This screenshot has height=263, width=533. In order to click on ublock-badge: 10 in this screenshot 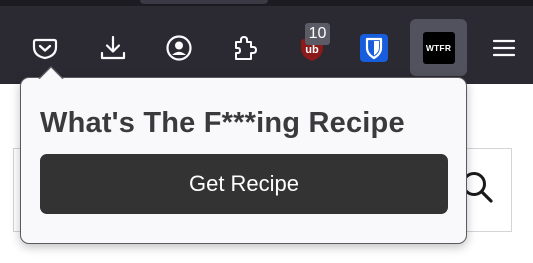, I will do `click(317, 34)`.